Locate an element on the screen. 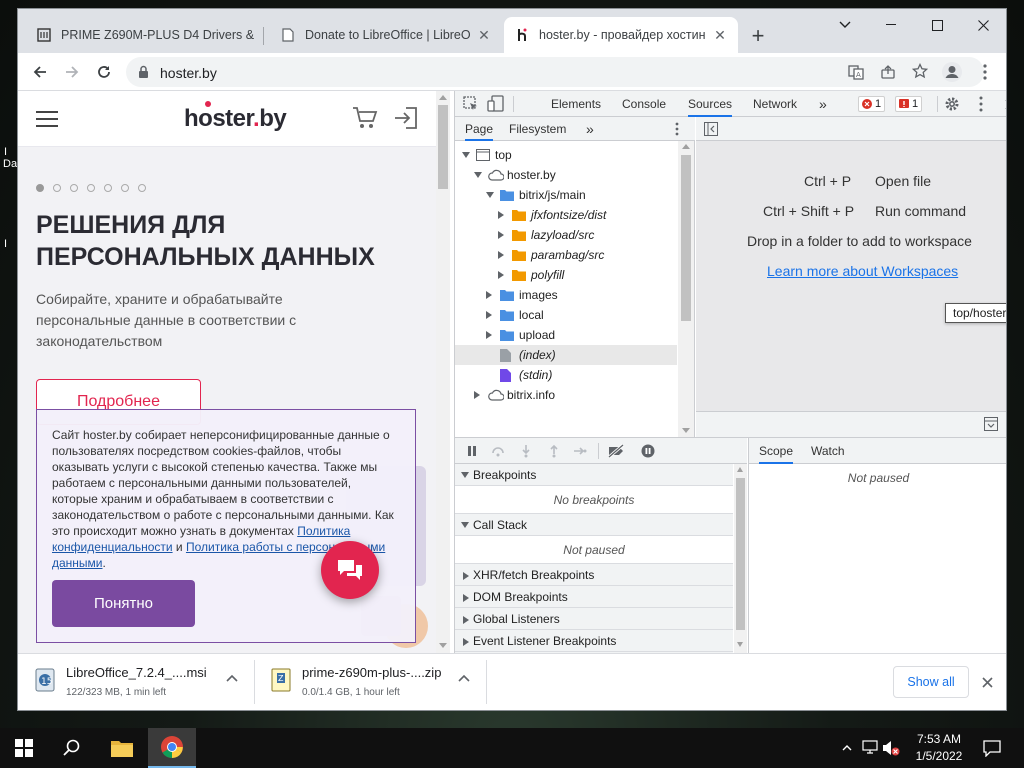 The height and width of the screenshot is (768, 1024). chat-button is located at coordinates (350, 570).